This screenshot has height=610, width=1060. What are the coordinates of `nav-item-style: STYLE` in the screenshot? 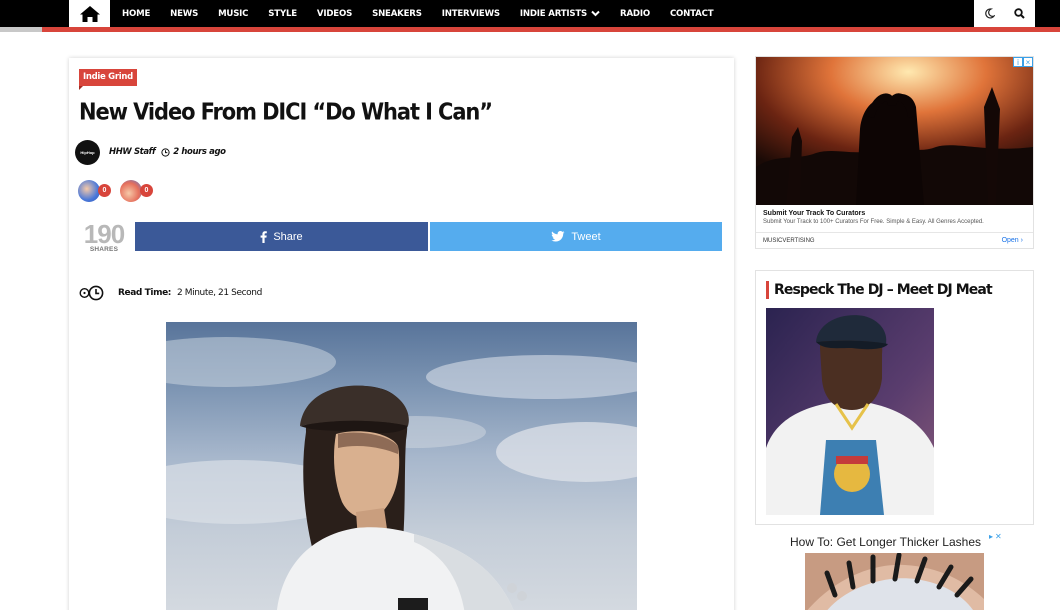 It's located at (282, 14).